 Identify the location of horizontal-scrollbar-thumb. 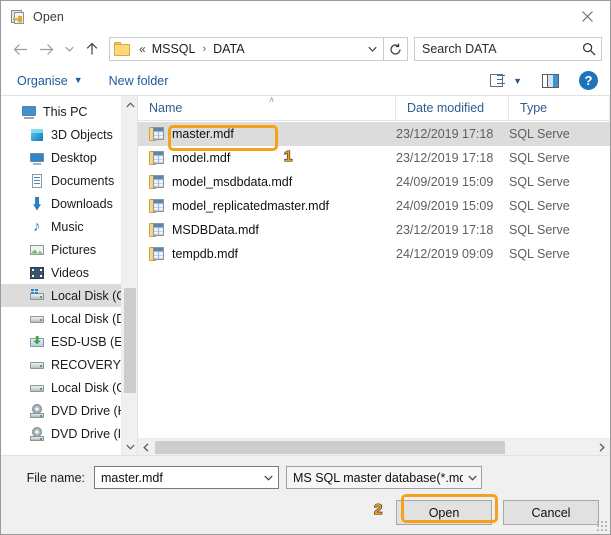
(330, 447).